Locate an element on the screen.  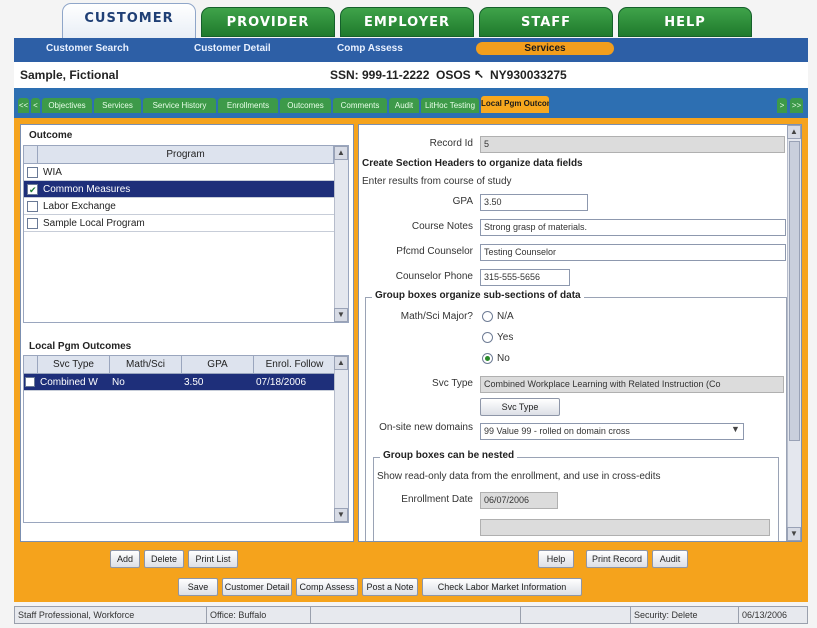
status-office: Office: Buffalo is located at coordinates (259, 615).